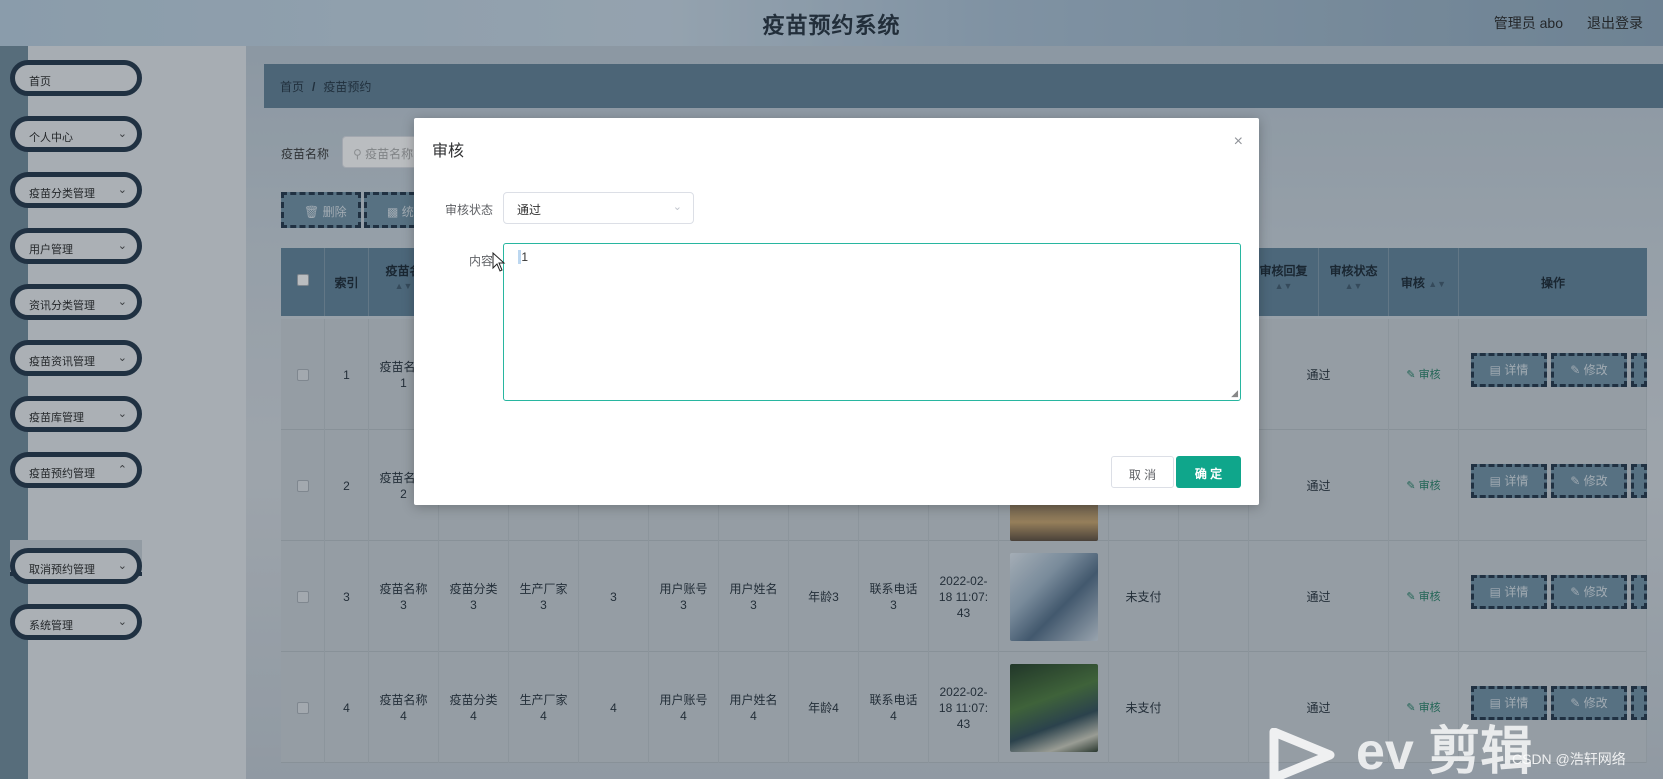  I want to click on watermark-csdn: CSDN @浩轩网络, so click(1569, 759).